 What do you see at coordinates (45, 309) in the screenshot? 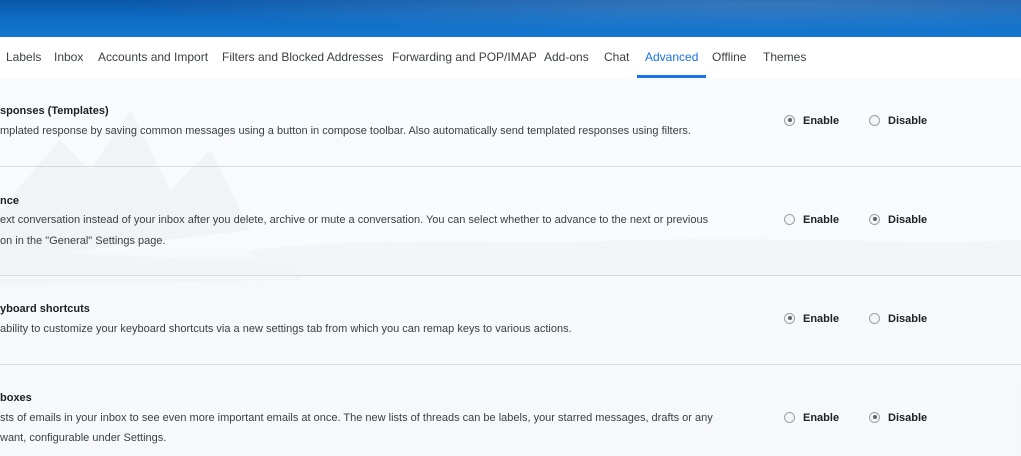
I see `setting-title: yboard shortcuts` at bounding box center [45, 309].